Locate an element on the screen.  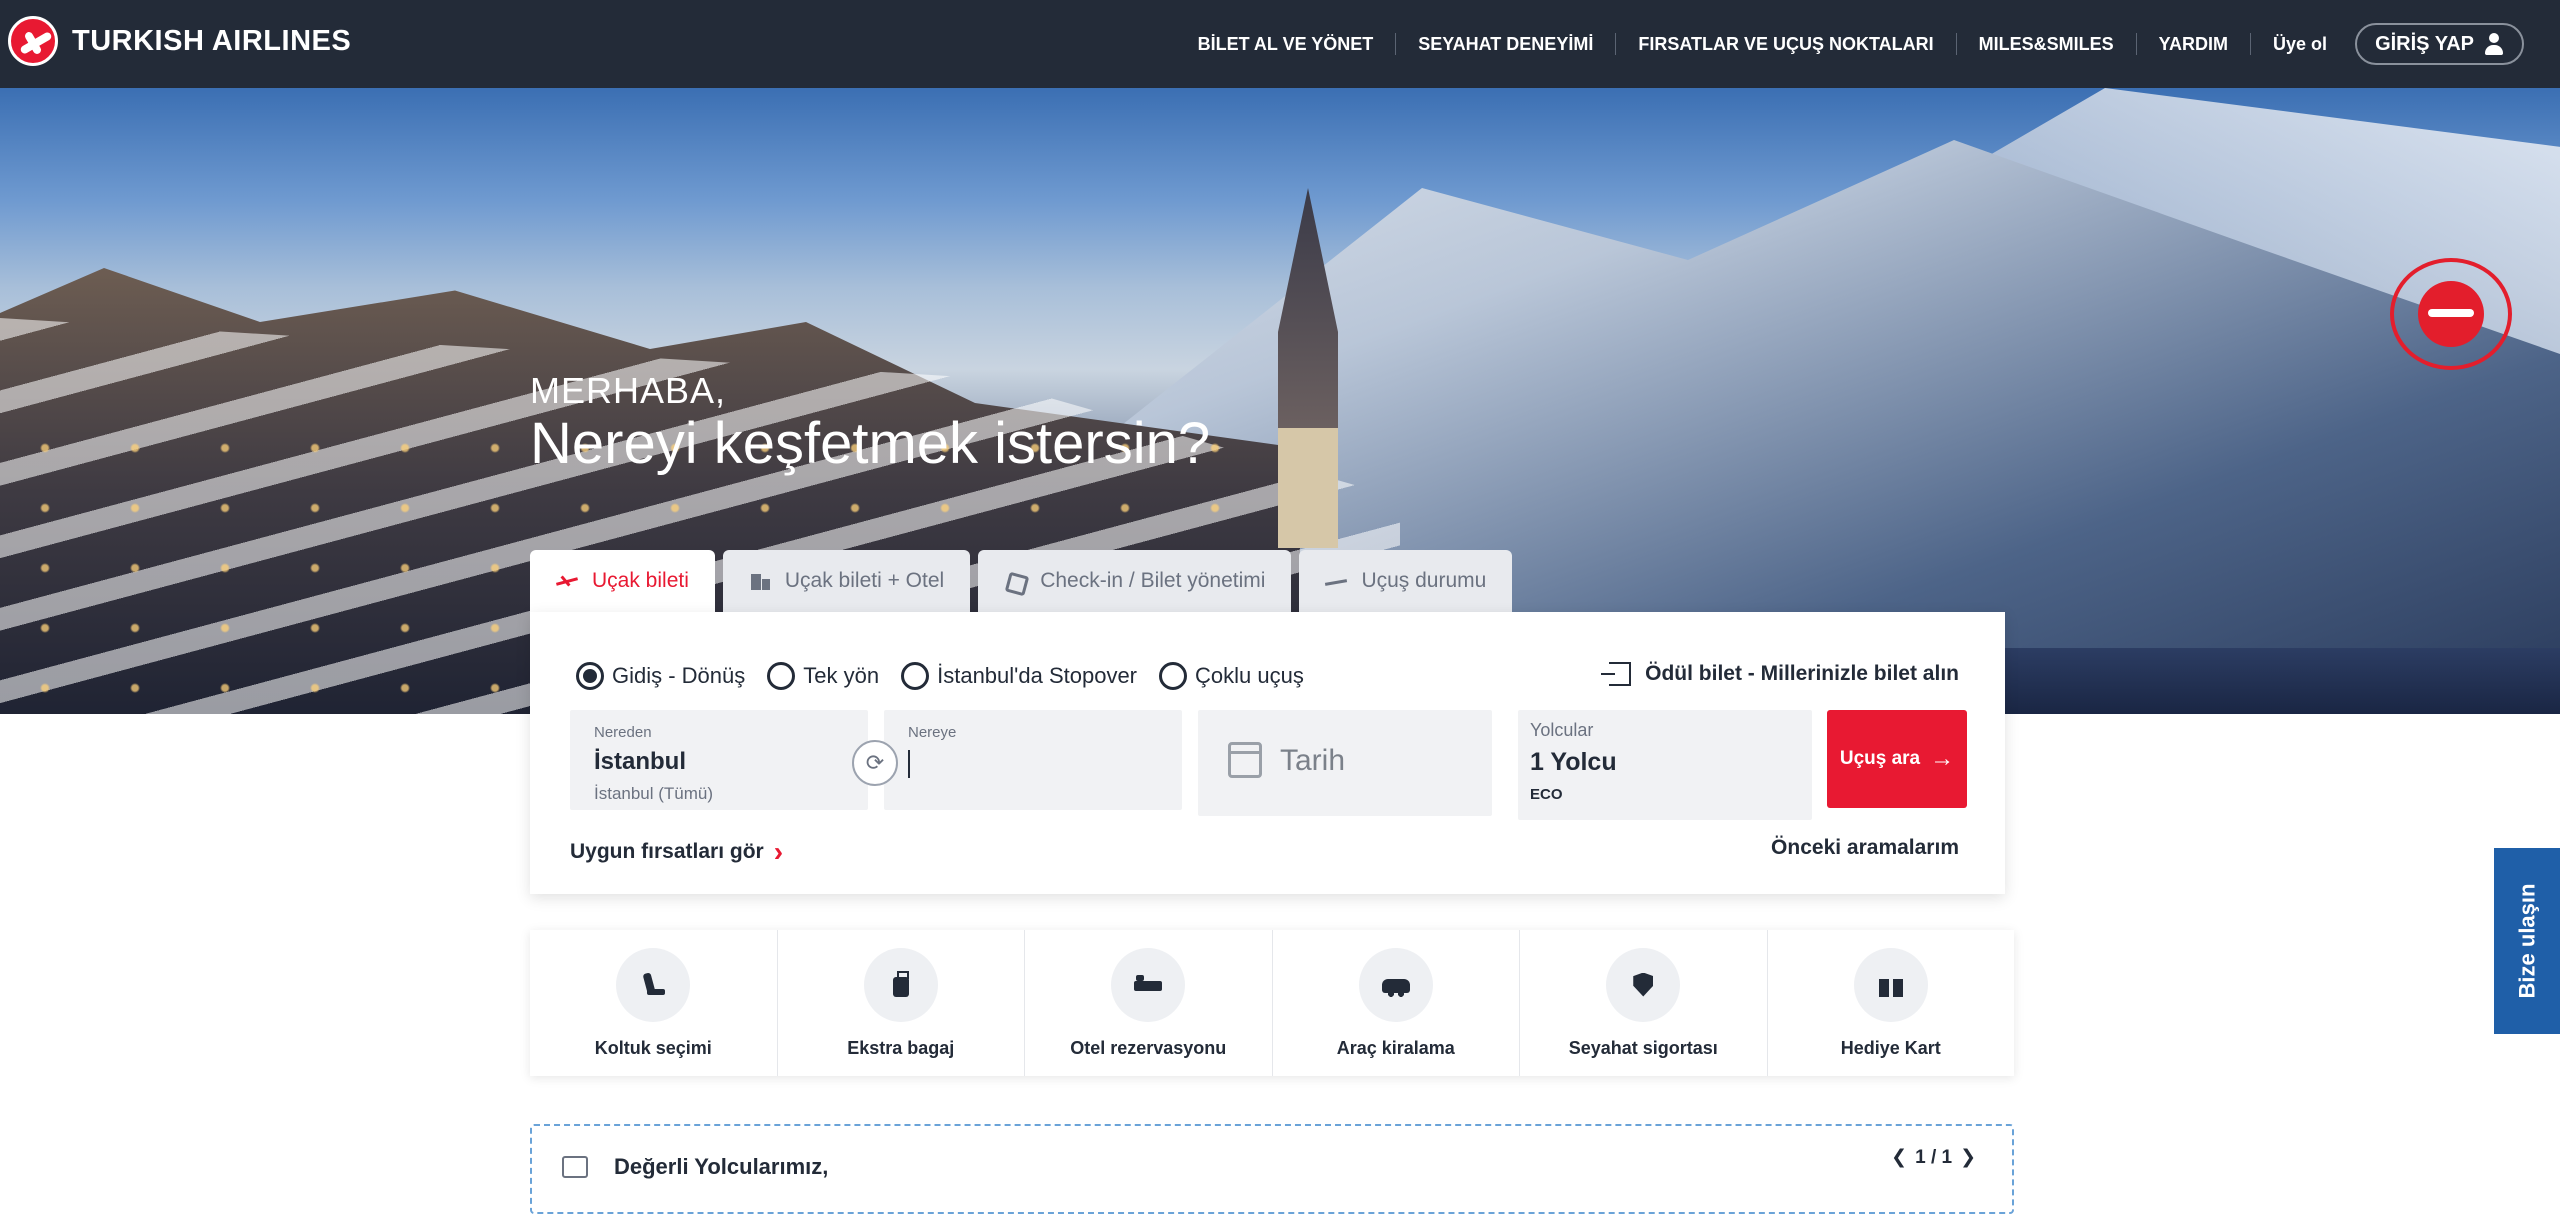
service-label: Ekstra bagaj is located at coordinates (901, 1047).